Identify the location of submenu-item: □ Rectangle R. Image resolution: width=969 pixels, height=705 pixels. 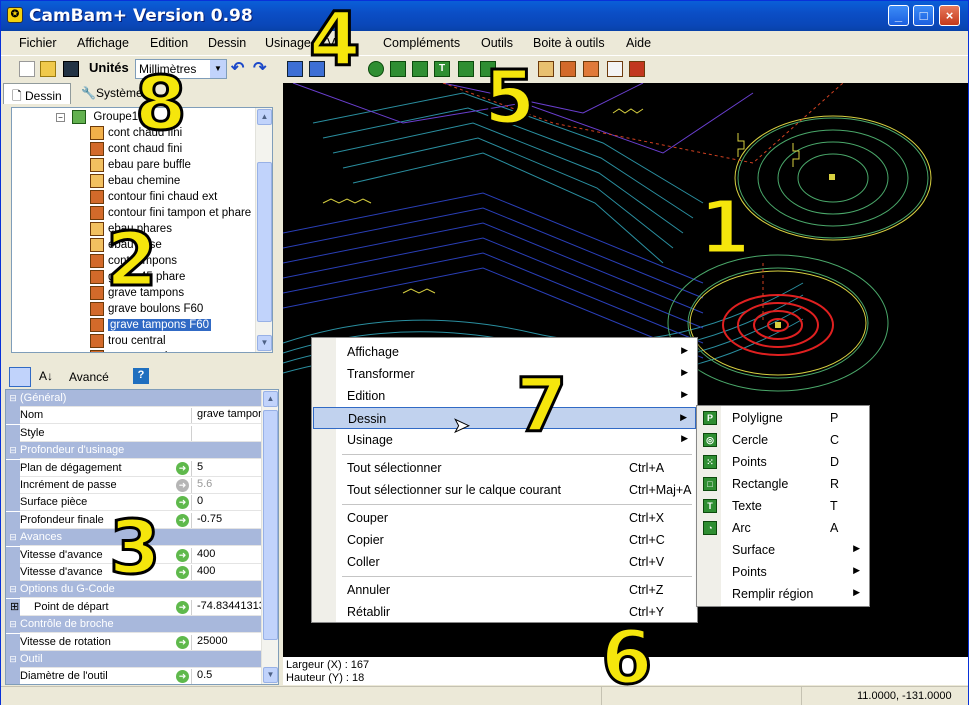
(783, 484).